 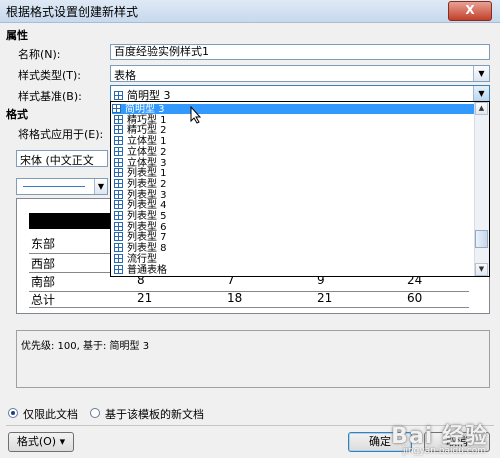 I want to click on dropdown-item: 列表型 1, so click(x=140, y=174).